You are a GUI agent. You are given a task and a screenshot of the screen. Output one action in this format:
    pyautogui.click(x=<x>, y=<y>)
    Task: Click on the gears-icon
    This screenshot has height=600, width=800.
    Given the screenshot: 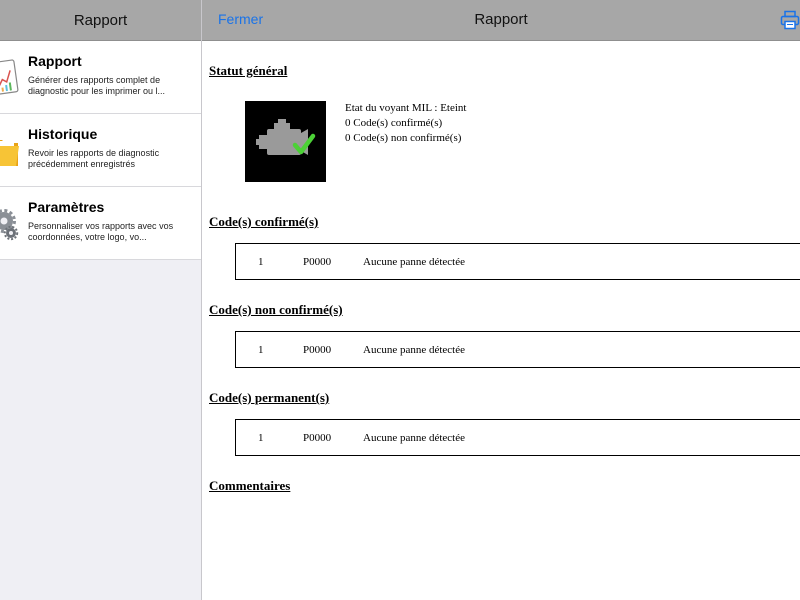 What is the action you would take?
    pyautogui.click(x=9, y=225)
    